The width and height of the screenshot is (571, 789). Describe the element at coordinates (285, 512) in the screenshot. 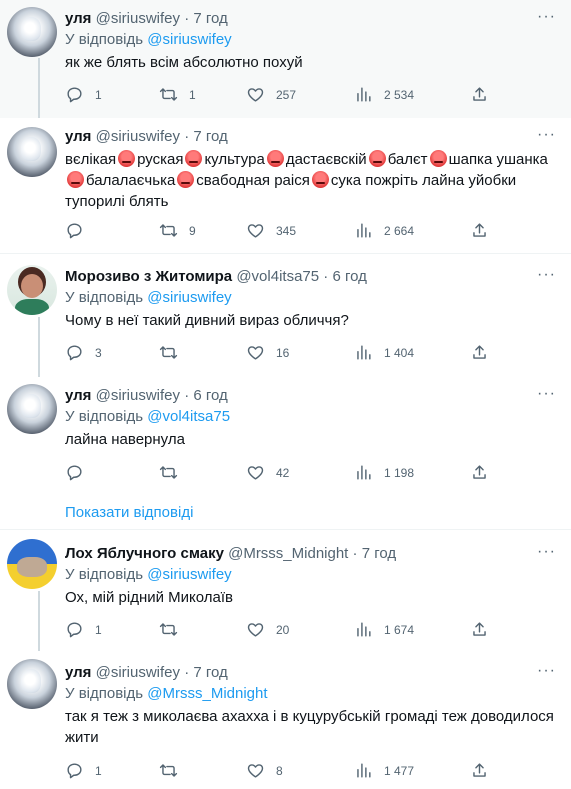

I see `show-replies-row: Показати відповіді` at that location.